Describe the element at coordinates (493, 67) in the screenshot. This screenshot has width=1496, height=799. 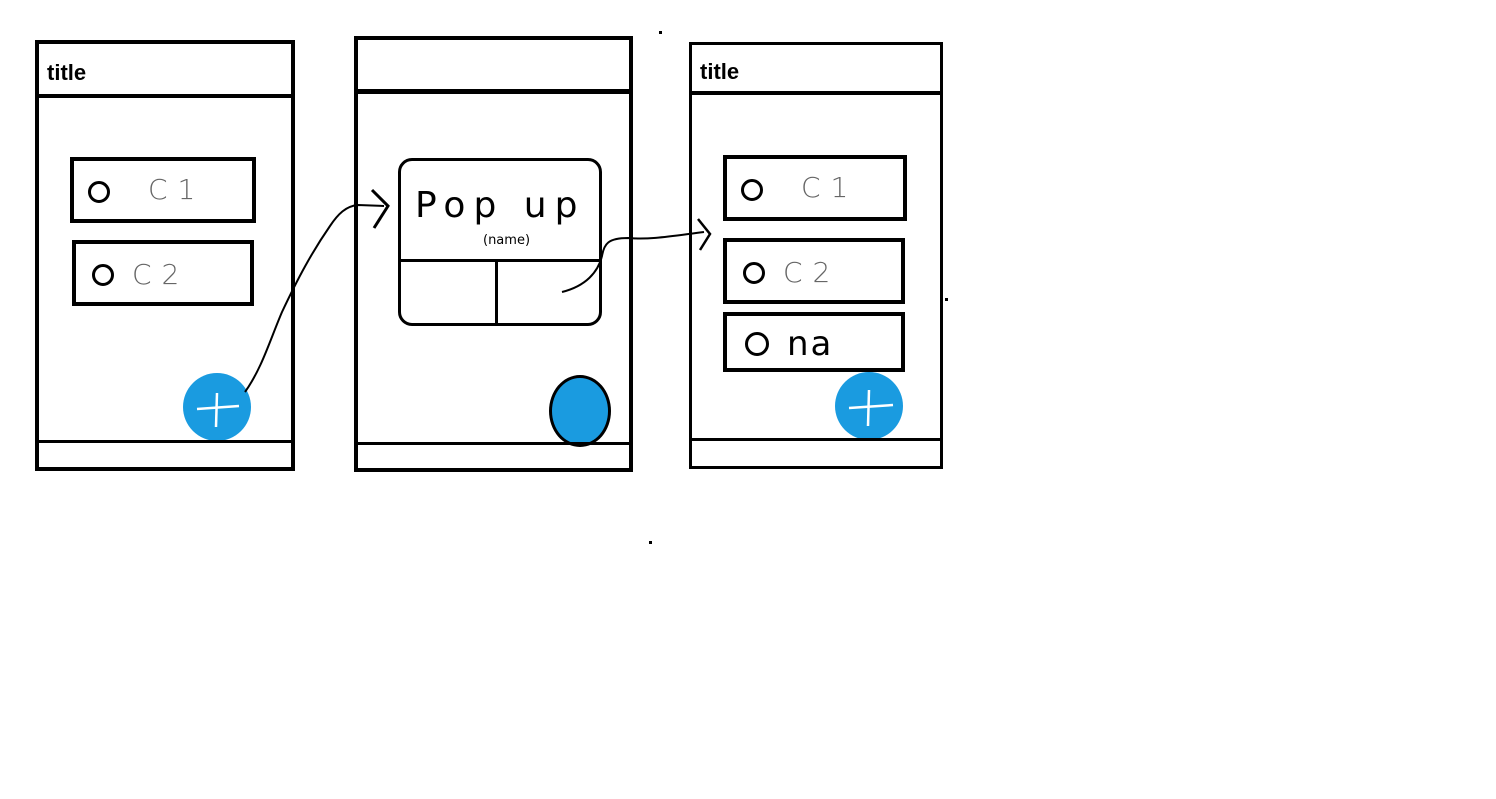
I see `title-bar` at that location.